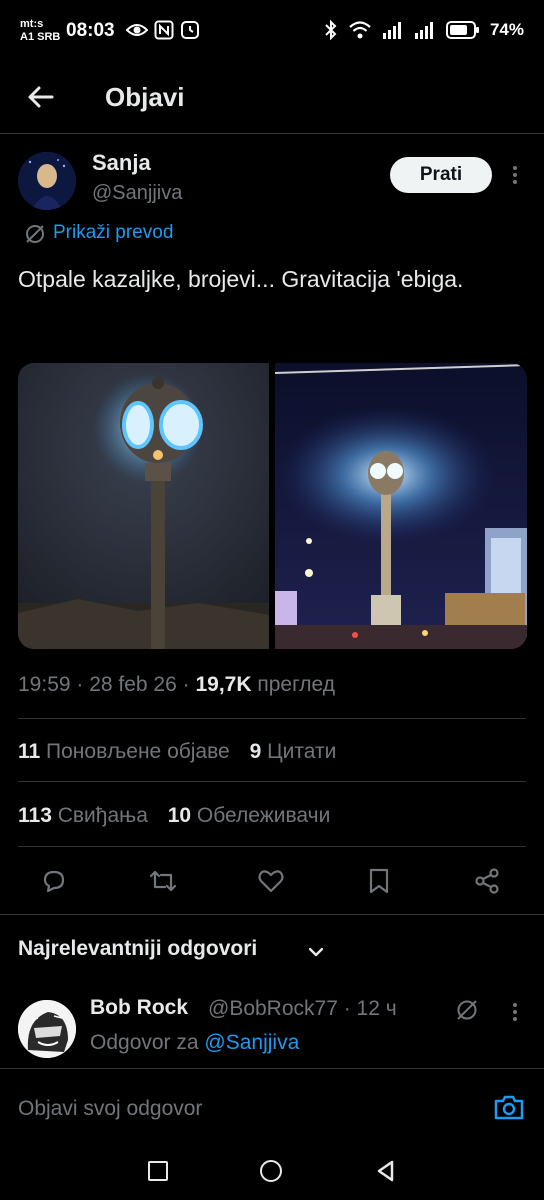 Image resolution: width=544 pixels, height=1200 pixels. I want to click on wifi-icon, so click(360, 30).